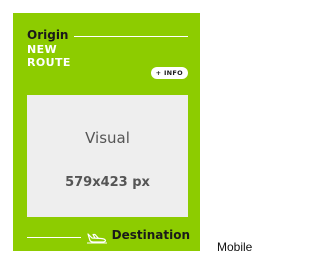 The image size is (320, 260). I want to click on plane-landing-icon, so click(97, 236).